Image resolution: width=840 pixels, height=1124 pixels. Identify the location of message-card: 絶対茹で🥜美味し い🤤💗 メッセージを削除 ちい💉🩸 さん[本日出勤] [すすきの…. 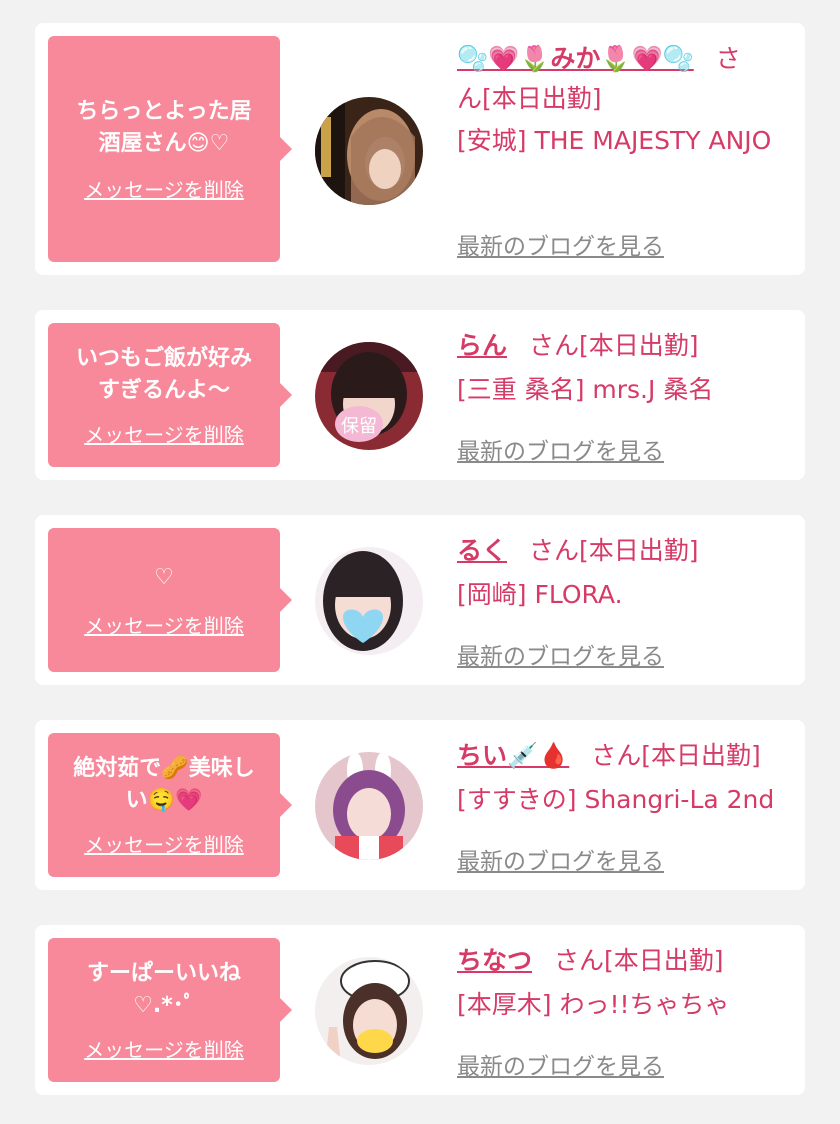
(420, 805).